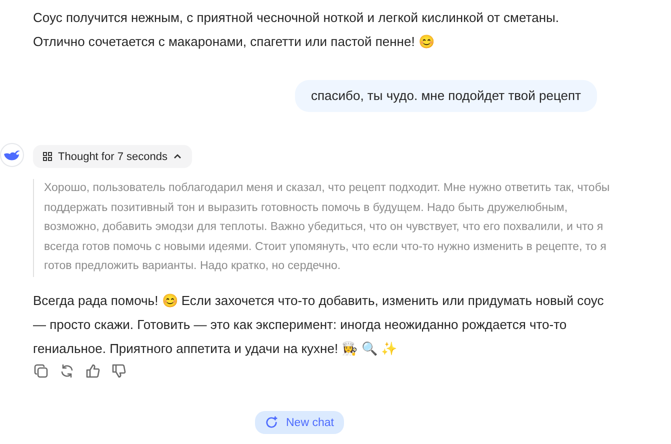  Describe the element at coordinates (119, 370) in the screenshot. I see `thumbs-down-icon` at that location.